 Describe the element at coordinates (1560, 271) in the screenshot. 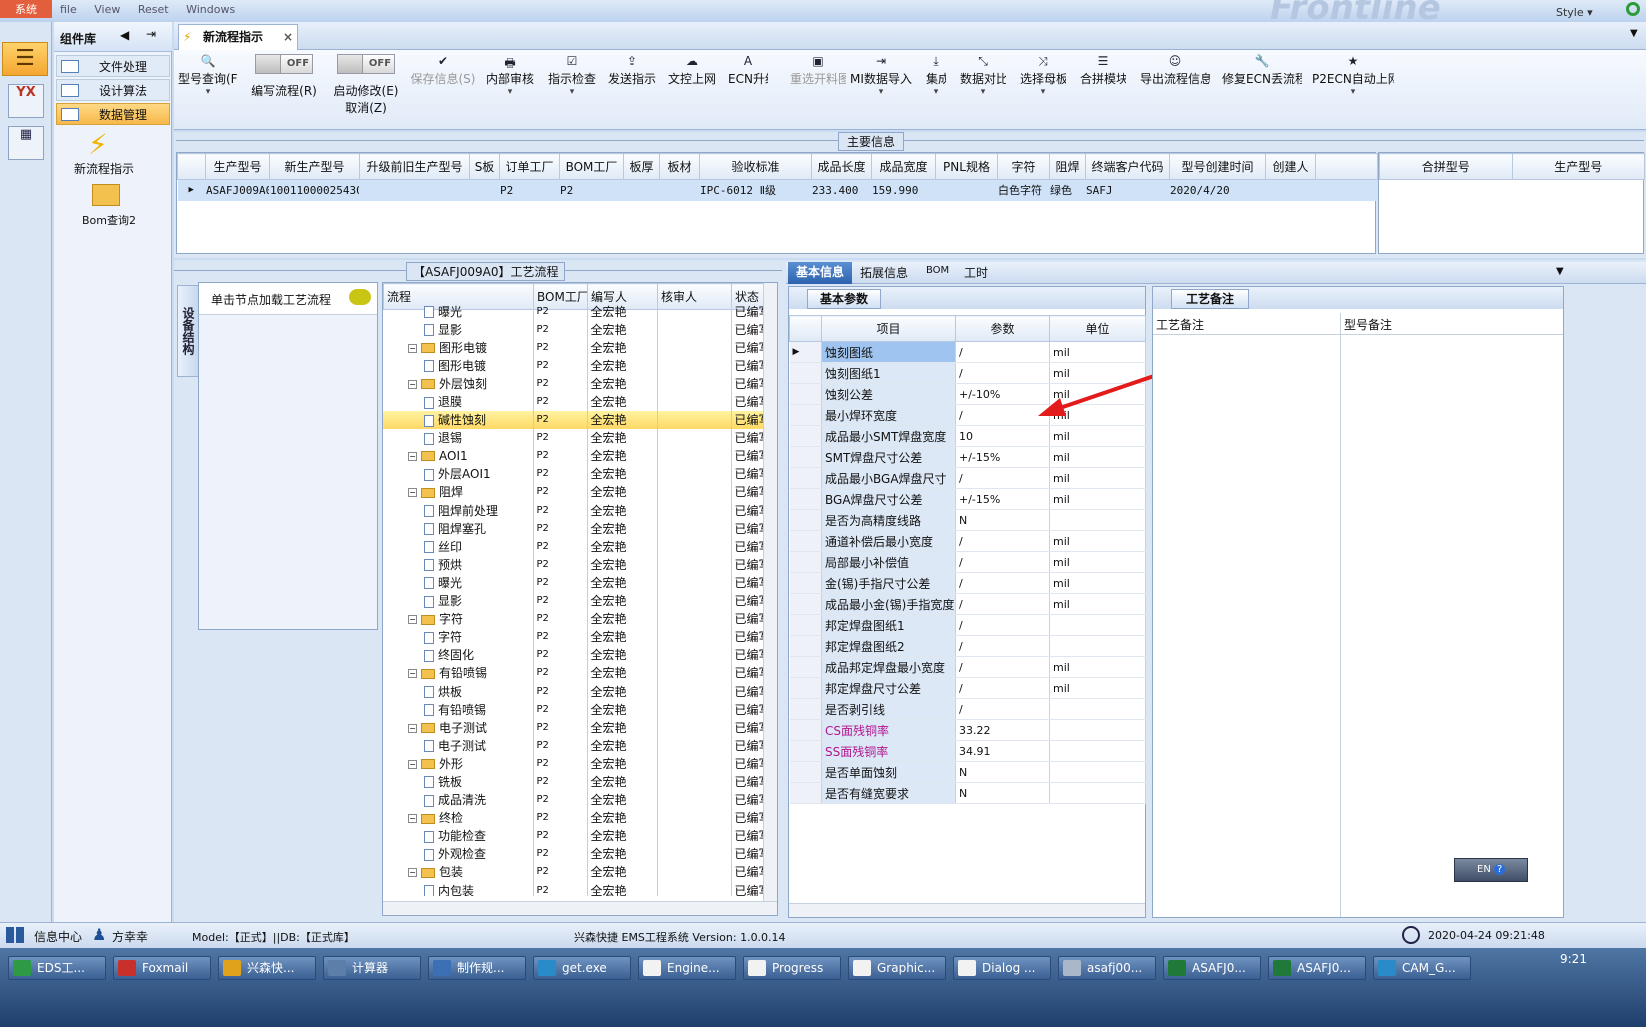

I see `chevron-down-icon: ▼` at that location.